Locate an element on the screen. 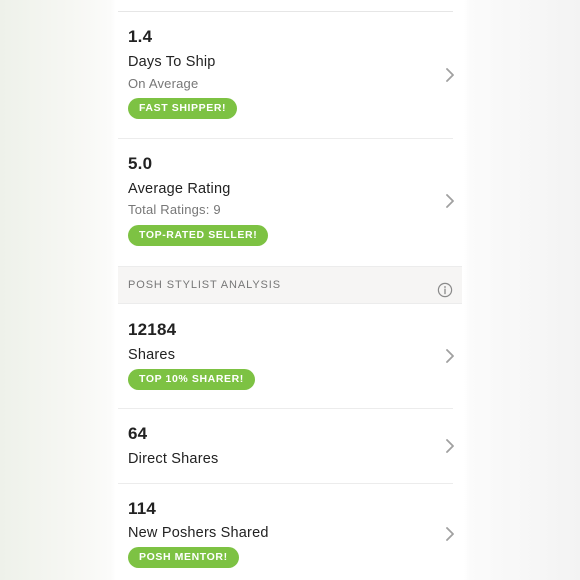 This screenshot has height=580, width=580. section-title: POSH STYLIST ANALYSIS is located at coordinates (204, 285).